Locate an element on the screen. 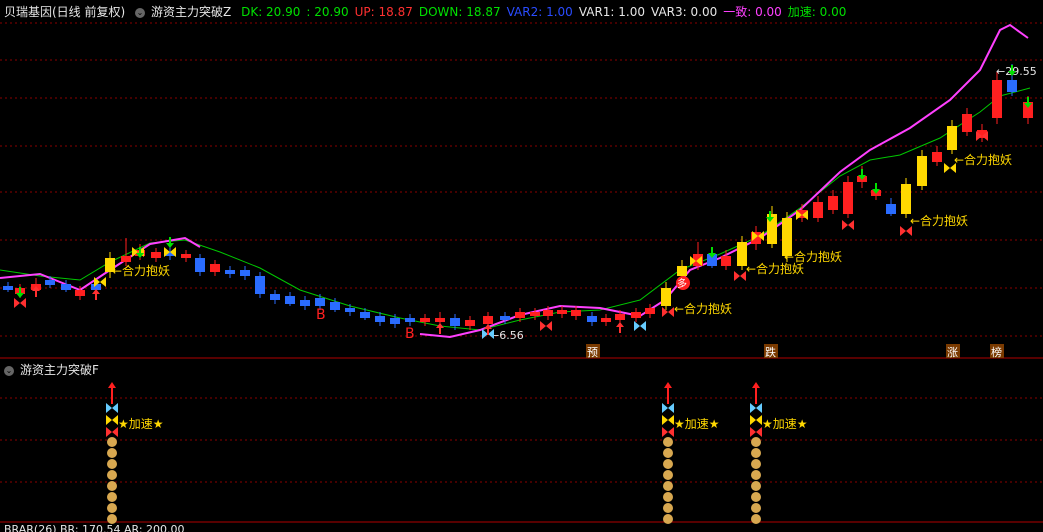 The image size is (1043, 532). tag-label: 榜 is located at coordinates (996, 352).